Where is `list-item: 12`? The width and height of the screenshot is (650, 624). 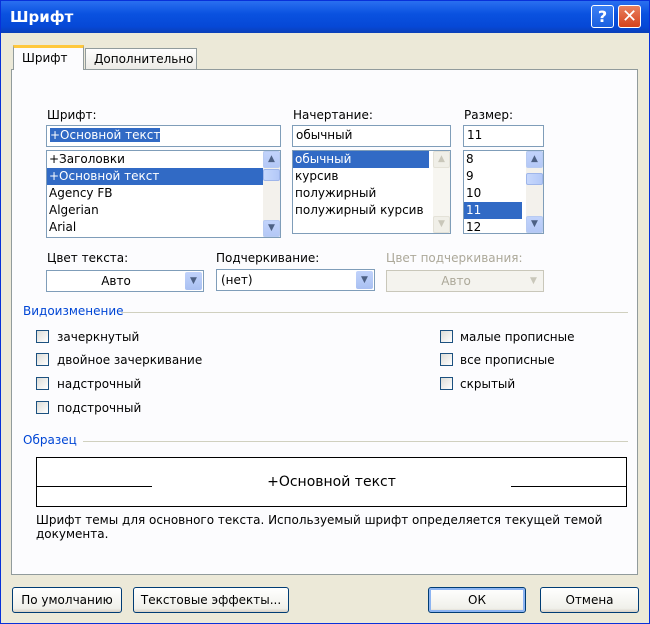
list-item: 12 is located at coordinates (493, 226).